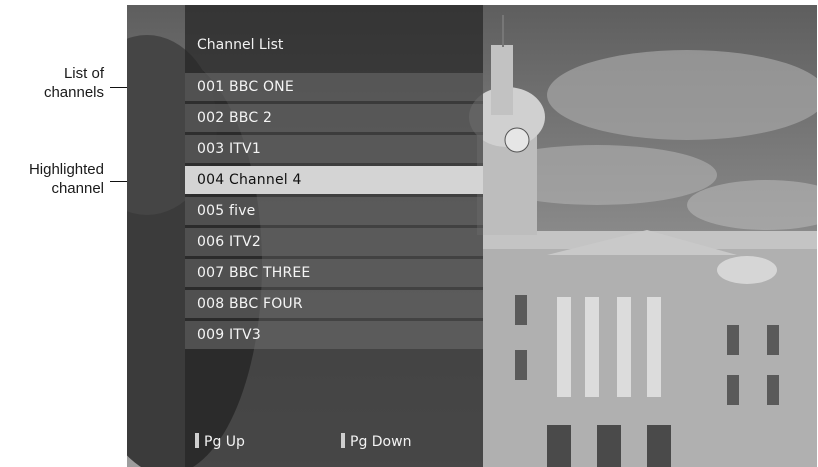  What do you see at coordinates (83, 73) in the screenshot?
I see `callout-line-1: List of` at bounding box center [83, 73].